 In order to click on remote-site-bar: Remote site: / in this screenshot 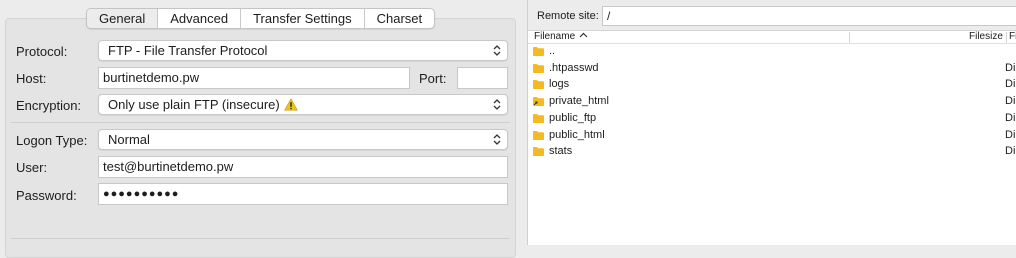, I will do `click(772, 15)`.